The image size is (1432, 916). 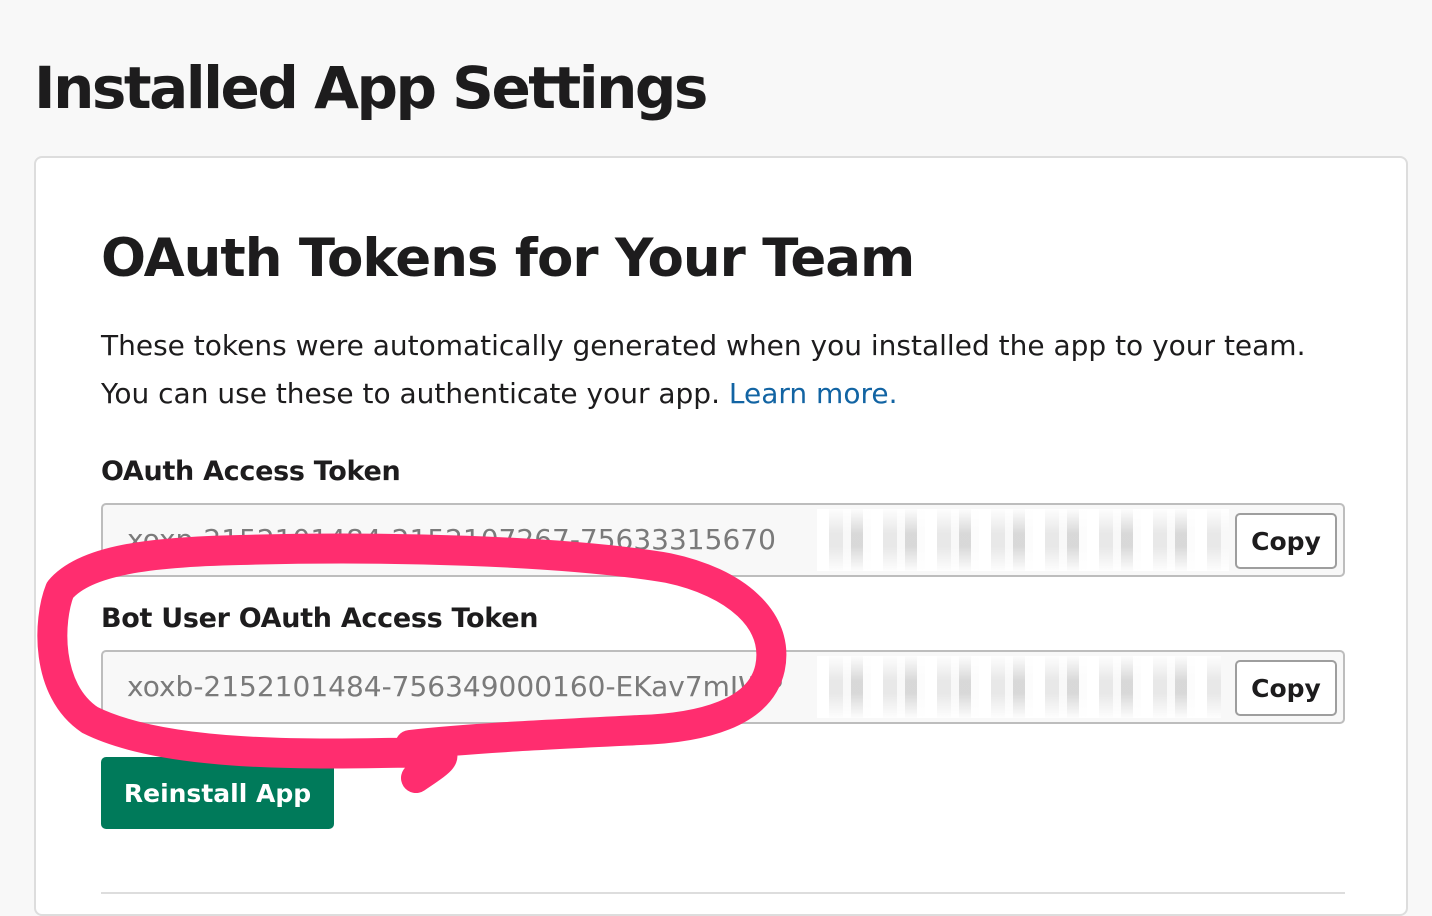 I want to click on copy-oauth-token-button: Copy, so click(x=1286, y=541).